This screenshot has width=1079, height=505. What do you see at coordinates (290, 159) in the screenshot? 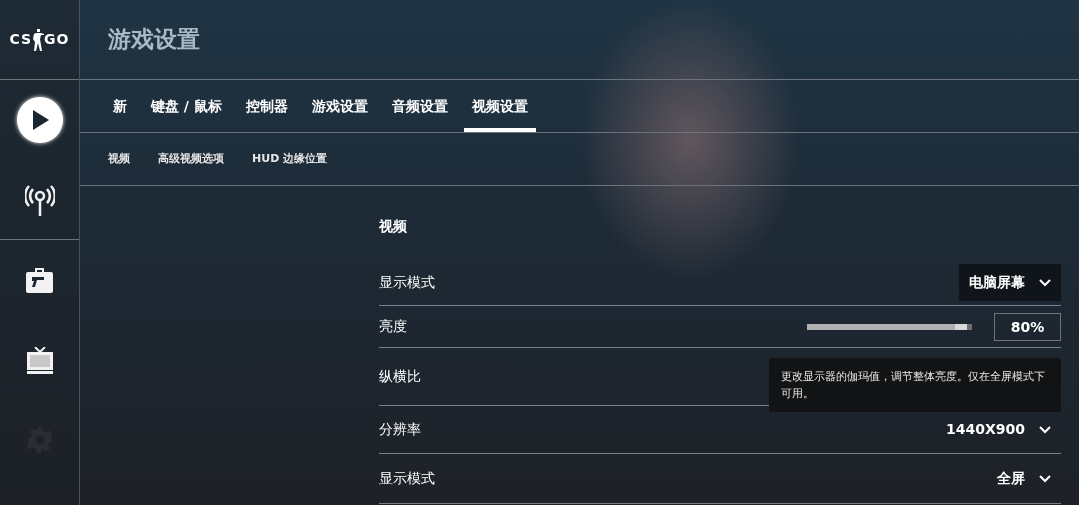
I see `subtab: HUD 边缘位置` at bounding box center [290, 159].